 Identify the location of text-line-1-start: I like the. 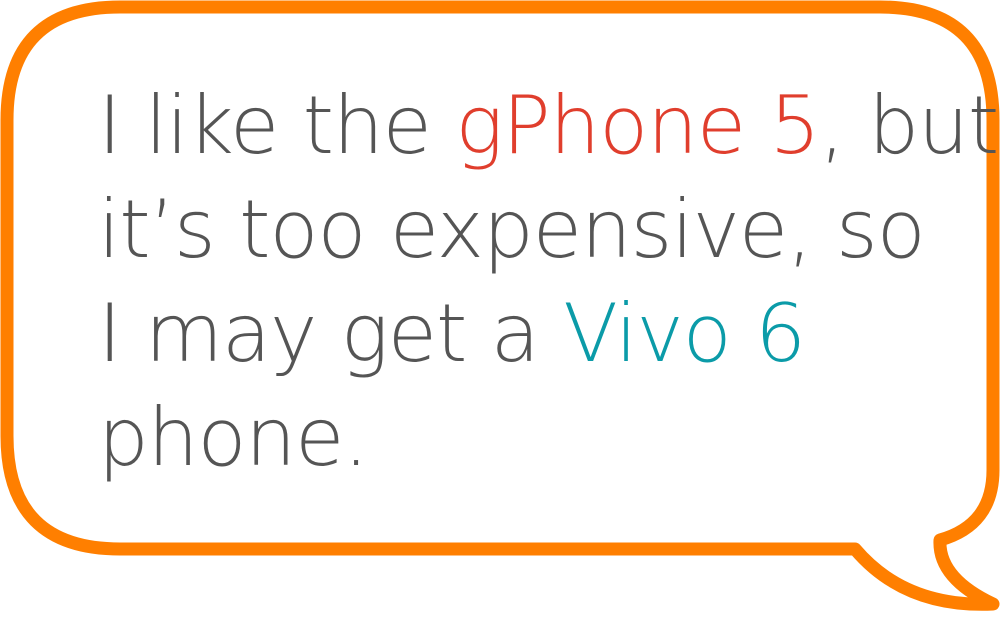
(277, 125).